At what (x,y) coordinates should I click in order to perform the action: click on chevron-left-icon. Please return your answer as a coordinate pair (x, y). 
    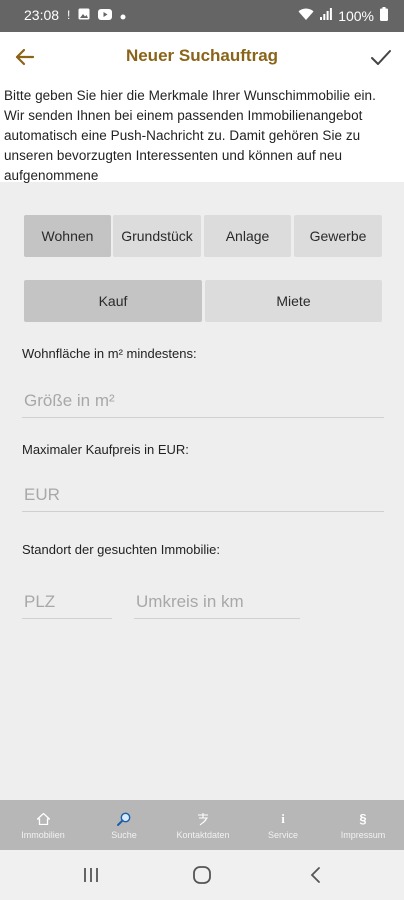
    Looking at the image, I should click on (315, 875).